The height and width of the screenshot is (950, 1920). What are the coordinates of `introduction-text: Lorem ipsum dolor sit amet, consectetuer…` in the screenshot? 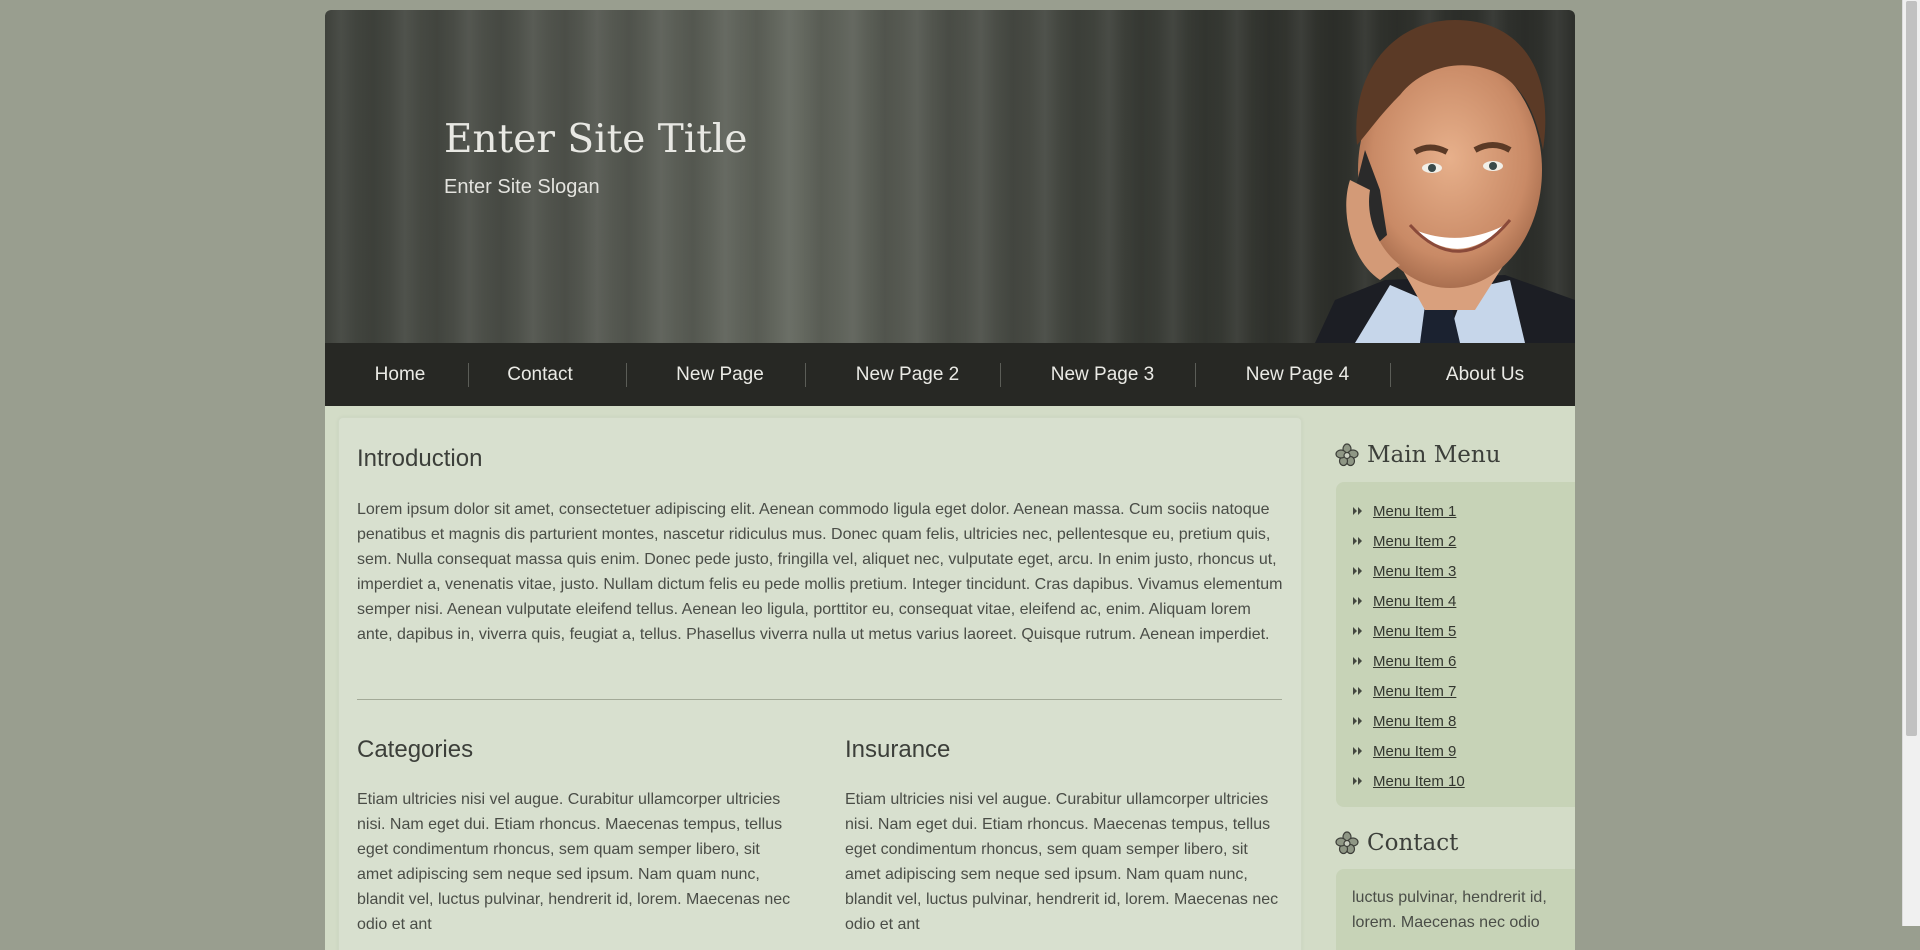 It's located at (820, 572).